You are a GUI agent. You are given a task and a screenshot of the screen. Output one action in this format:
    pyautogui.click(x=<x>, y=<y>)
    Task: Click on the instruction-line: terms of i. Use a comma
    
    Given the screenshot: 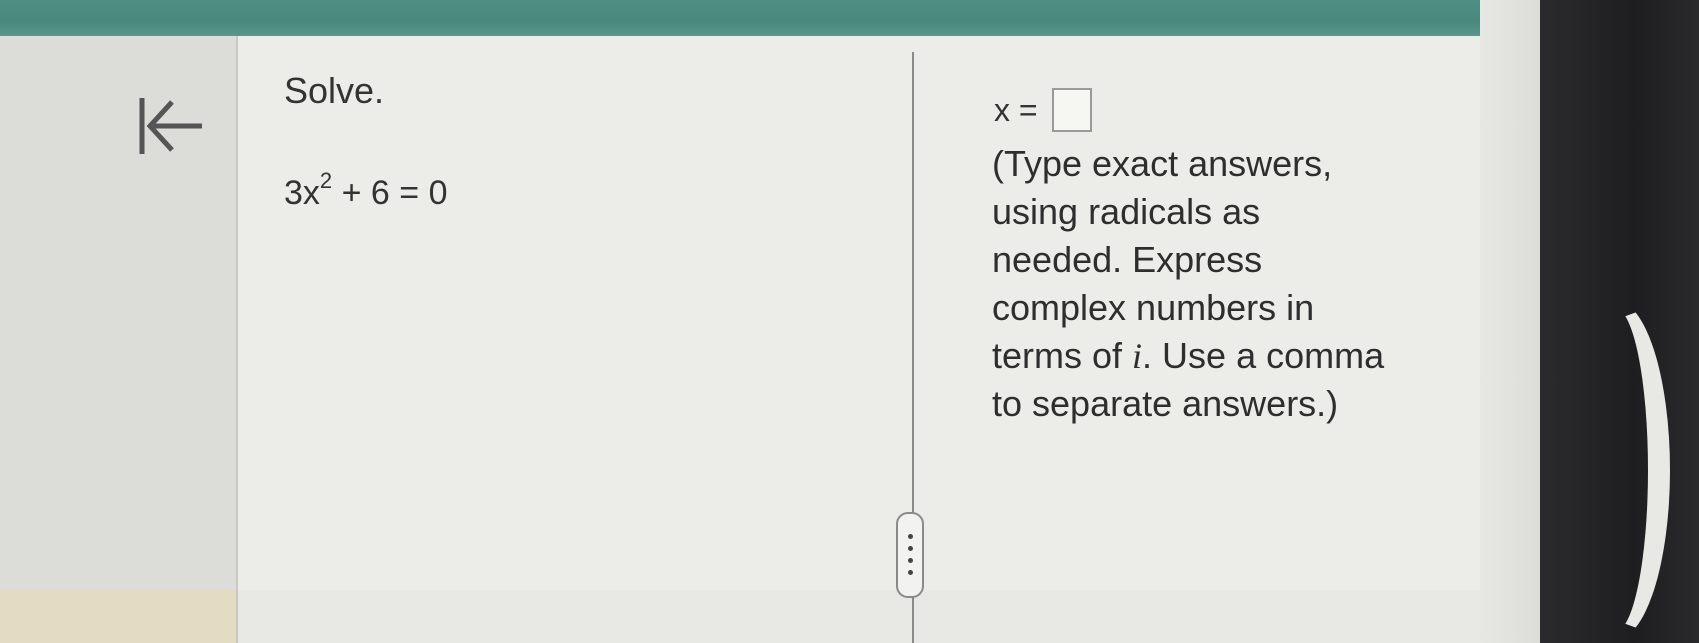 What is the action you would take?
    pyautogui.click(x=1212, y=356)
    